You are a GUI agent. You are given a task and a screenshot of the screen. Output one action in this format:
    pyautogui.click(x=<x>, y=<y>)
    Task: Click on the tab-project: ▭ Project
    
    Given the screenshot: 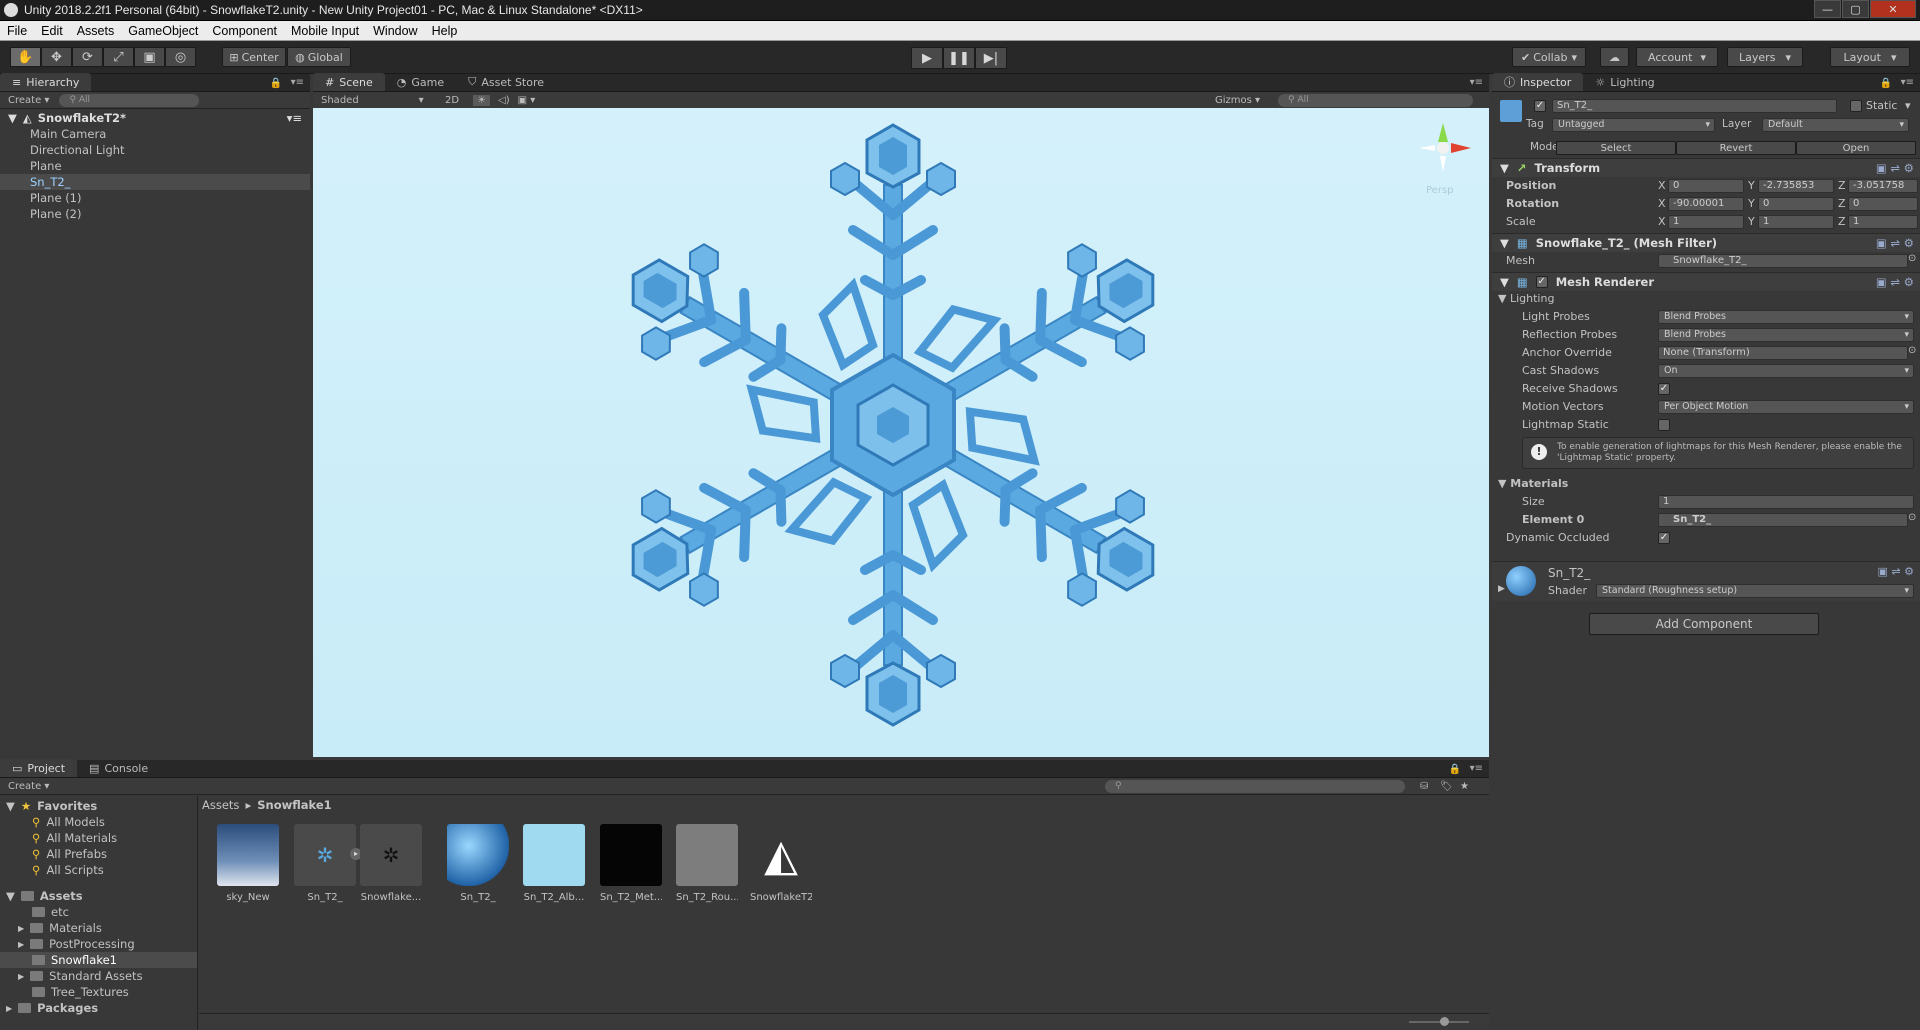 What is the action you would take?
    pyautogui.click(x=39, y=768)
    